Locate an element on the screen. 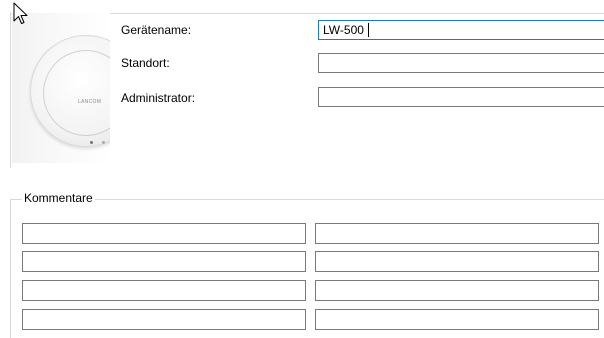  device-name-input is located at coordinates (461, 30).